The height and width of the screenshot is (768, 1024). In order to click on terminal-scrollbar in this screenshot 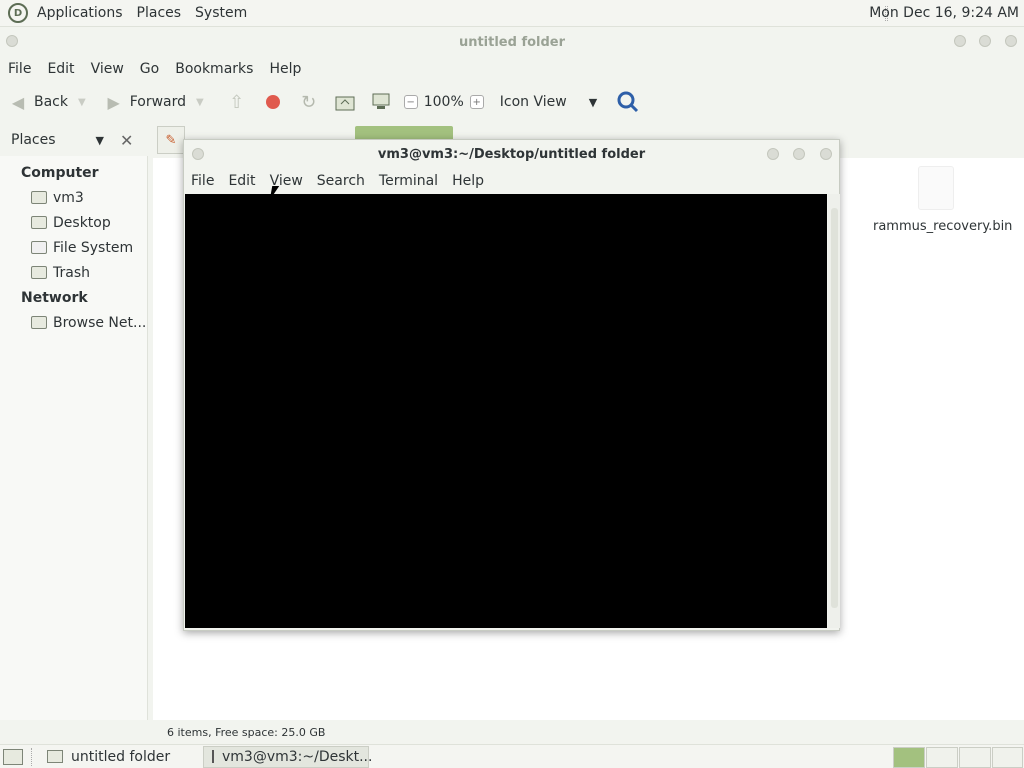, I will do `click(834, 411)`.